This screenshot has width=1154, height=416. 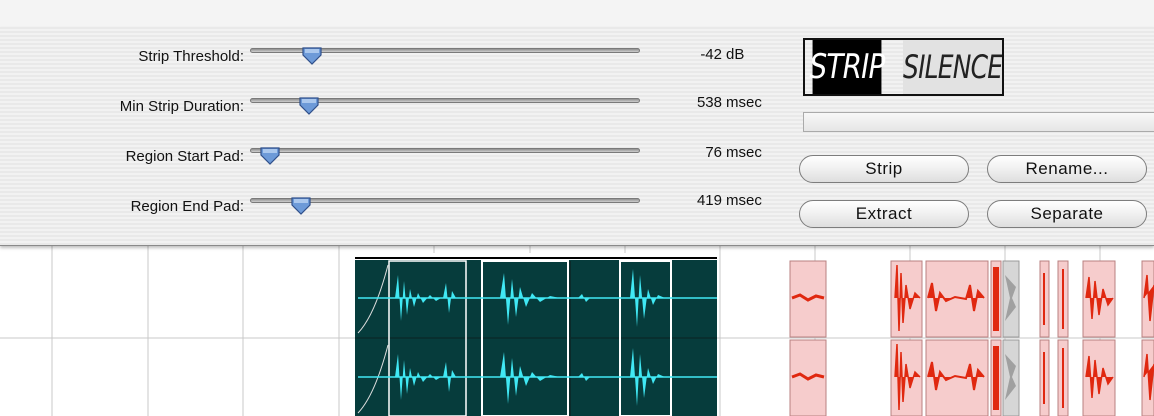 What do you see at coordinates (270, 156) in the screenshot?
I see `region-start-pad-thumb` at bounding box center [270, 156].